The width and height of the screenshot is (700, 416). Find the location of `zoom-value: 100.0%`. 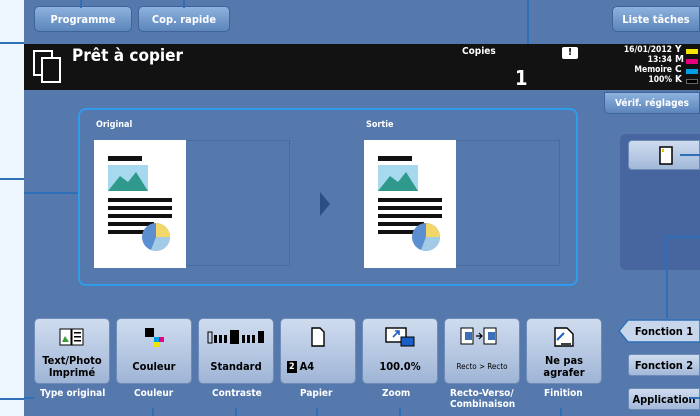

zoom-value: 100.0% is located at coordinates (400, 366).